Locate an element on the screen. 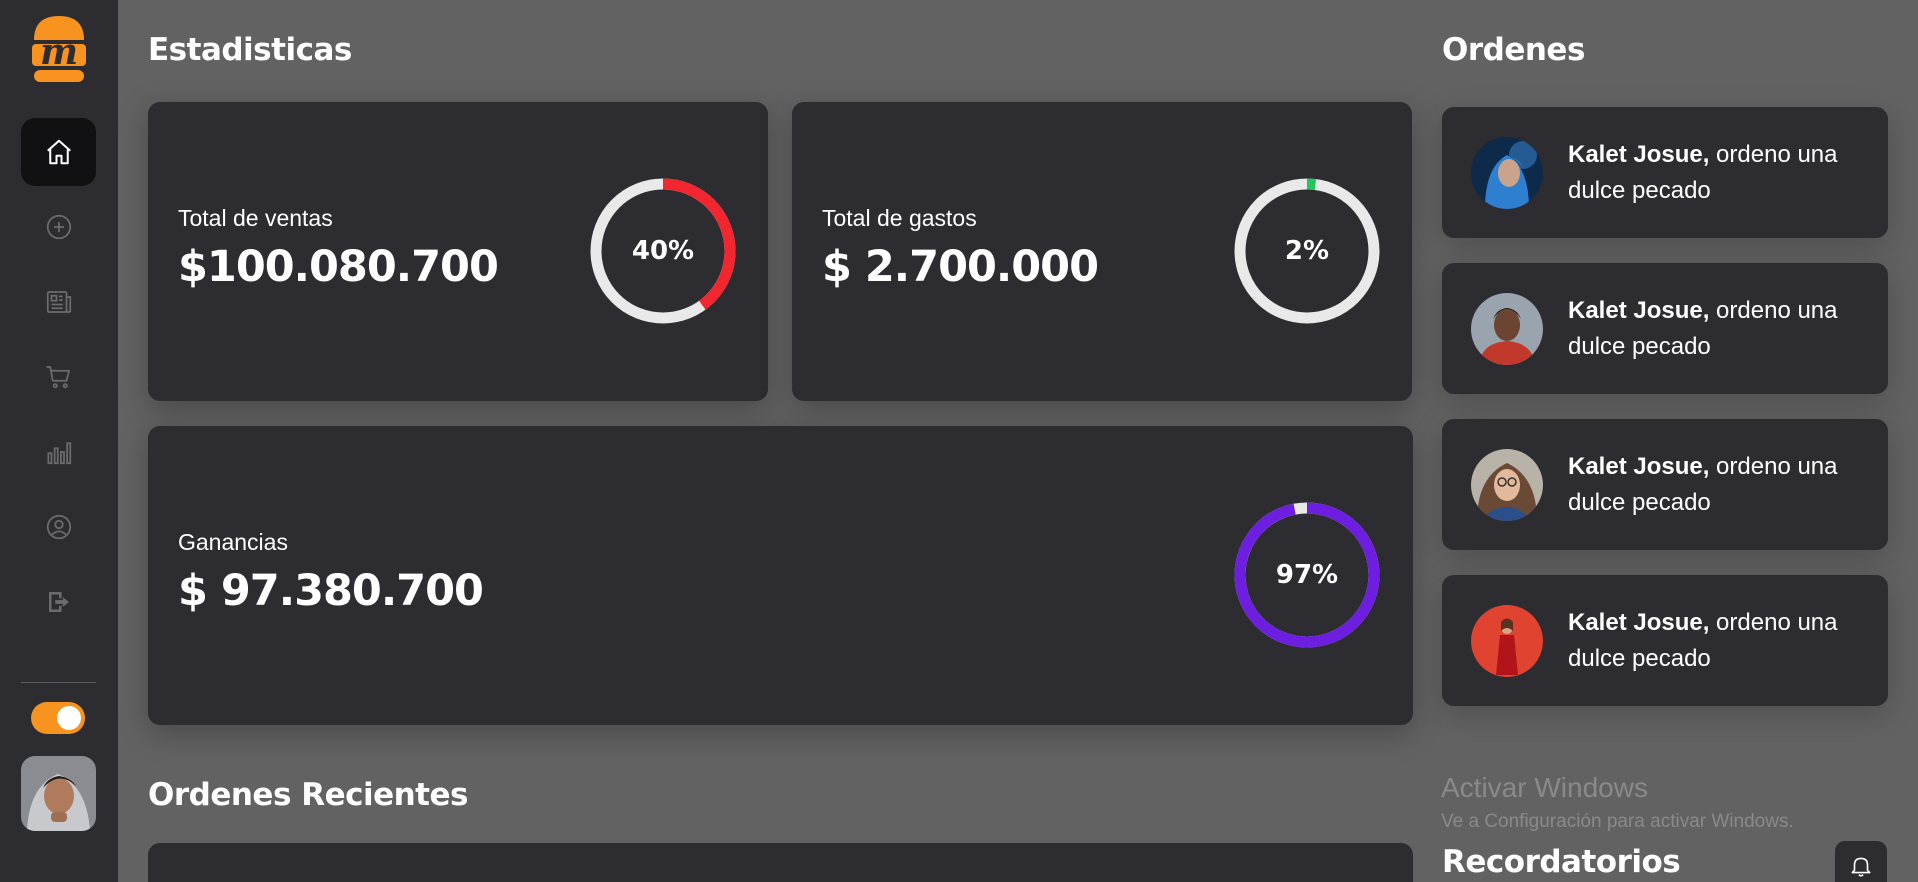  bar-chart-icon is located at coordinates (59, 453).